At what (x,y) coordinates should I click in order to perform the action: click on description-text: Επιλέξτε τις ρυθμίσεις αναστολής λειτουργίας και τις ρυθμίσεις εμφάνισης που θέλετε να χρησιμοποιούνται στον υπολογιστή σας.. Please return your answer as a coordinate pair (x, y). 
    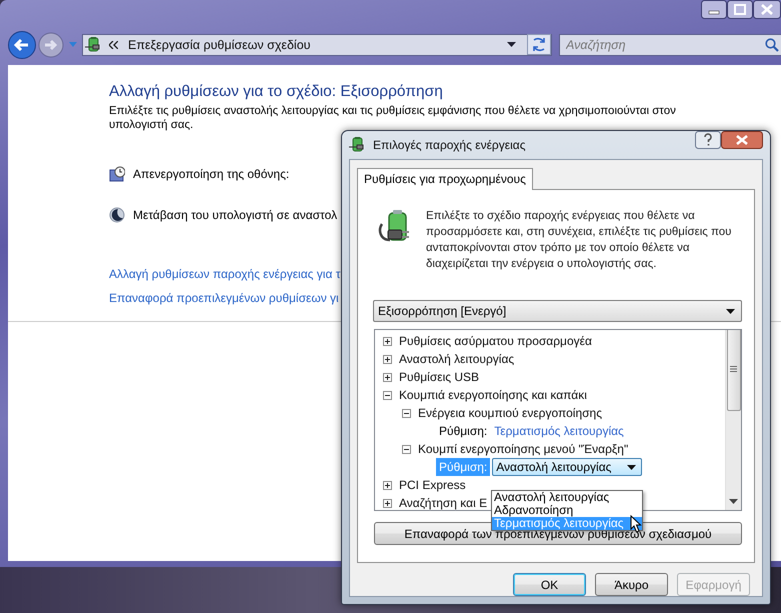
    Looking at the image, I should click on (393, 118).